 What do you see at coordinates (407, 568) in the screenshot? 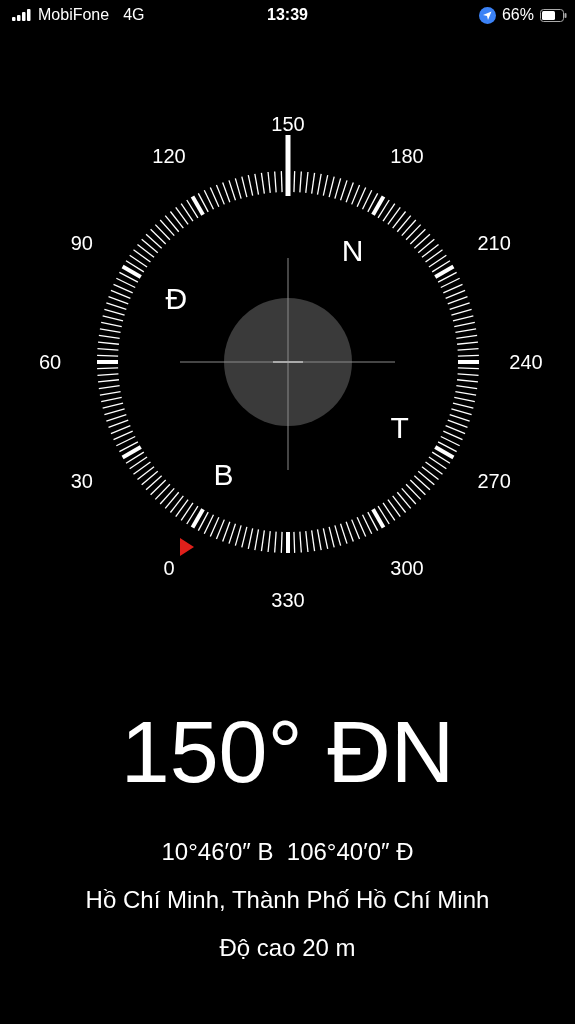
I see `degree-label: 300` at bounding box center [407, 568].